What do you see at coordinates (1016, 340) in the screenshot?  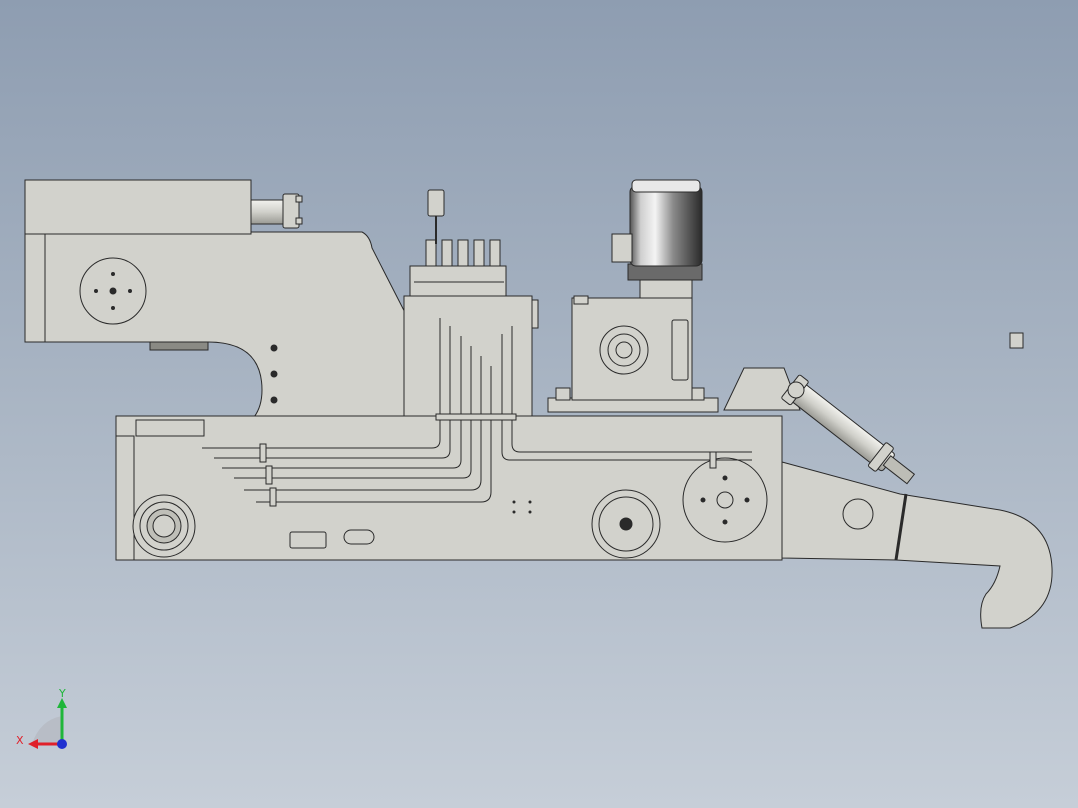 I see `loose-part` at bounding box center [1016, 340].